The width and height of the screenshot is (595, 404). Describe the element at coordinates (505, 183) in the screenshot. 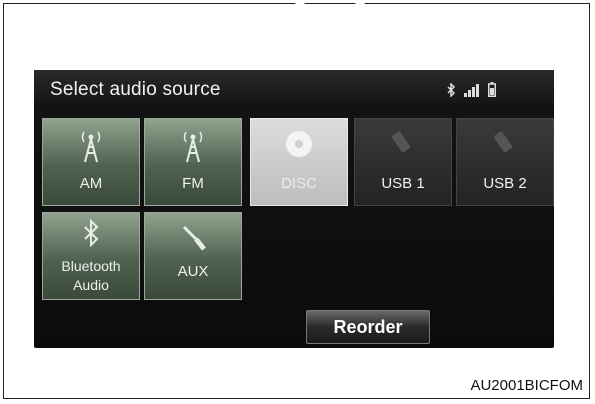

I see `source-label: USB 2` at that location.